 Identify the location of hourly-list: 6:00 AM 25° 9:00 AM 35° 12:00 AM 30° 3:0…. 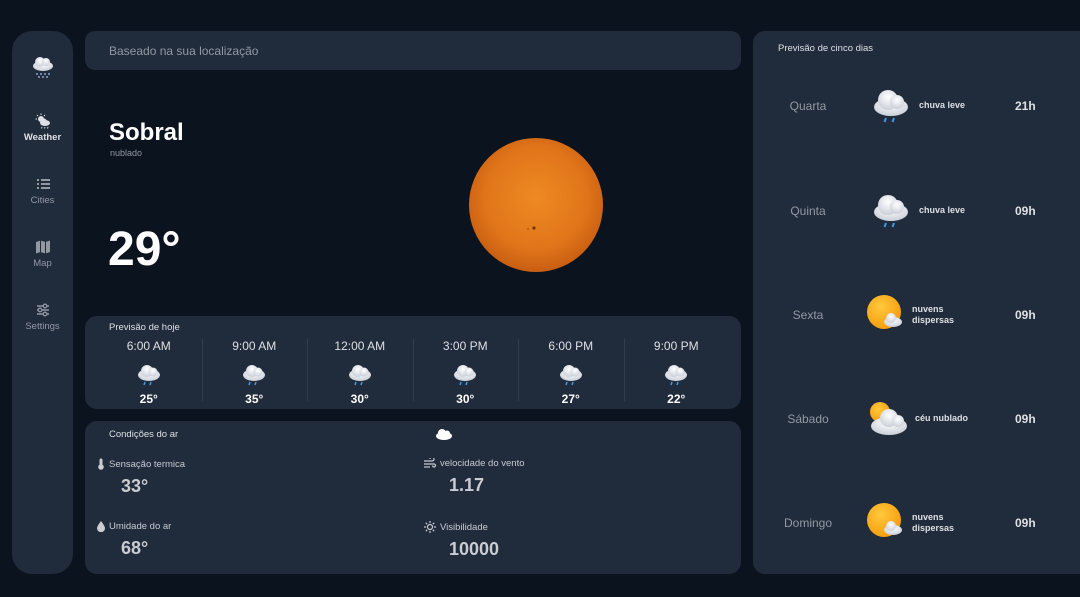
(413, 373).